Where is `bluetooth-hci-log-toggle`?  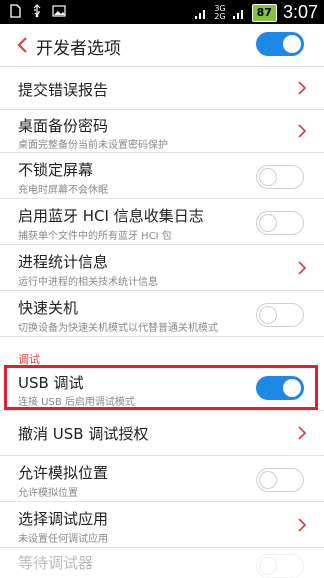 bluetooth-hci-log-toggle is located at coordinates (280, 223).